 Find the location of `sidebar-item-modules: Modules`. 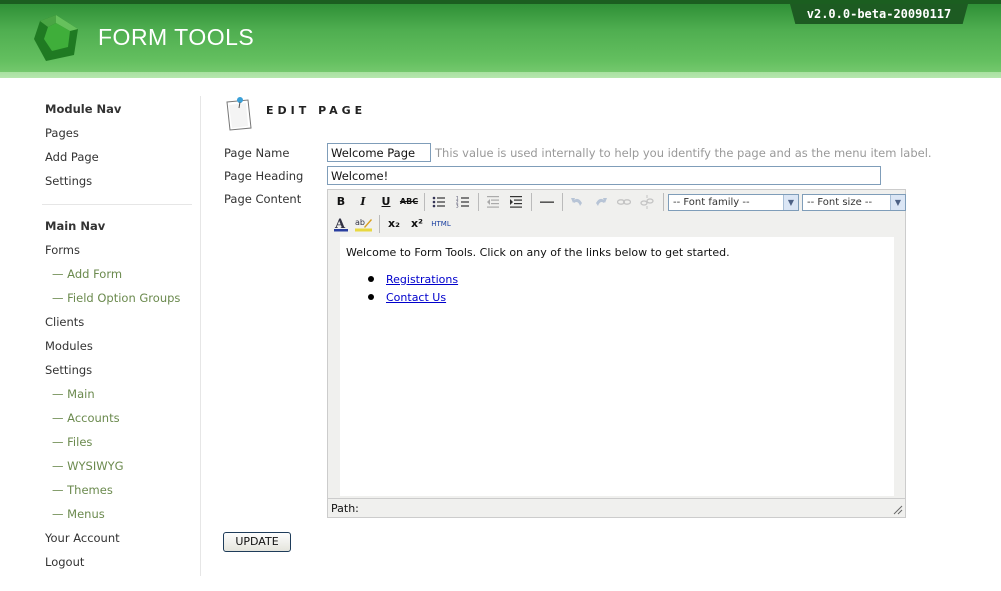

sidebar-item-modules: Modules is located at coordinates (69, 346).